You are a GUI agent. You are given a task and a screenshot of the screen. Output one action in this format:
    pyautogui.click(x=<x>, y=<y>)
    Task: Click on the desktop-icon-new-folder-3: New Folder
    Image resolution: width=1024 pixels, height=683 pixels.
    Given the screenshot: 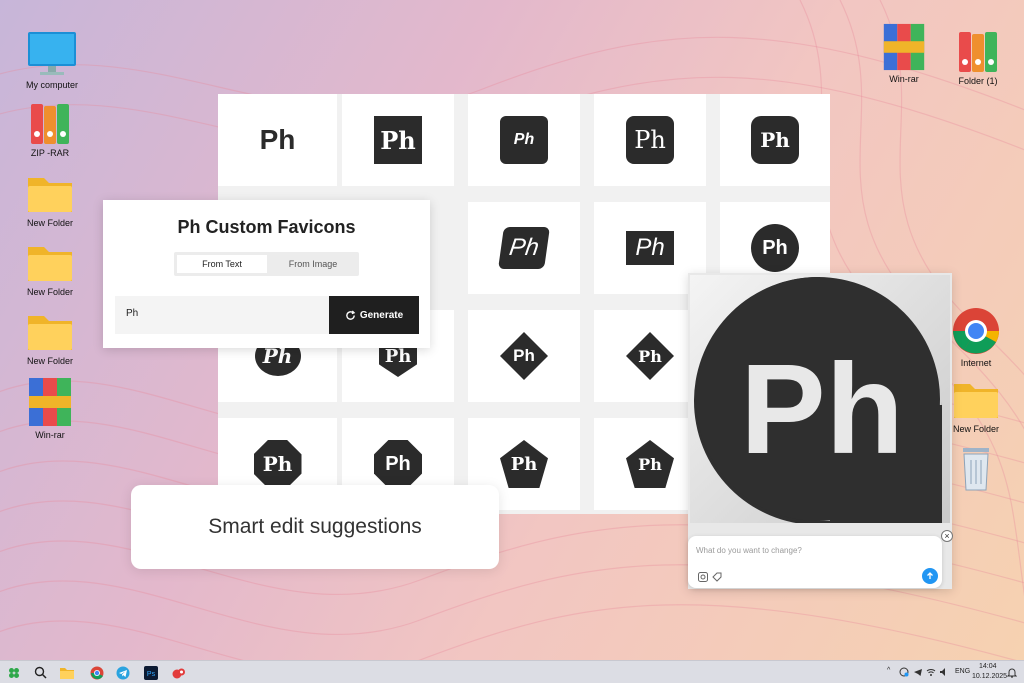 What is the action you would take?
    pyautogui.click(x=50, y=337)
    